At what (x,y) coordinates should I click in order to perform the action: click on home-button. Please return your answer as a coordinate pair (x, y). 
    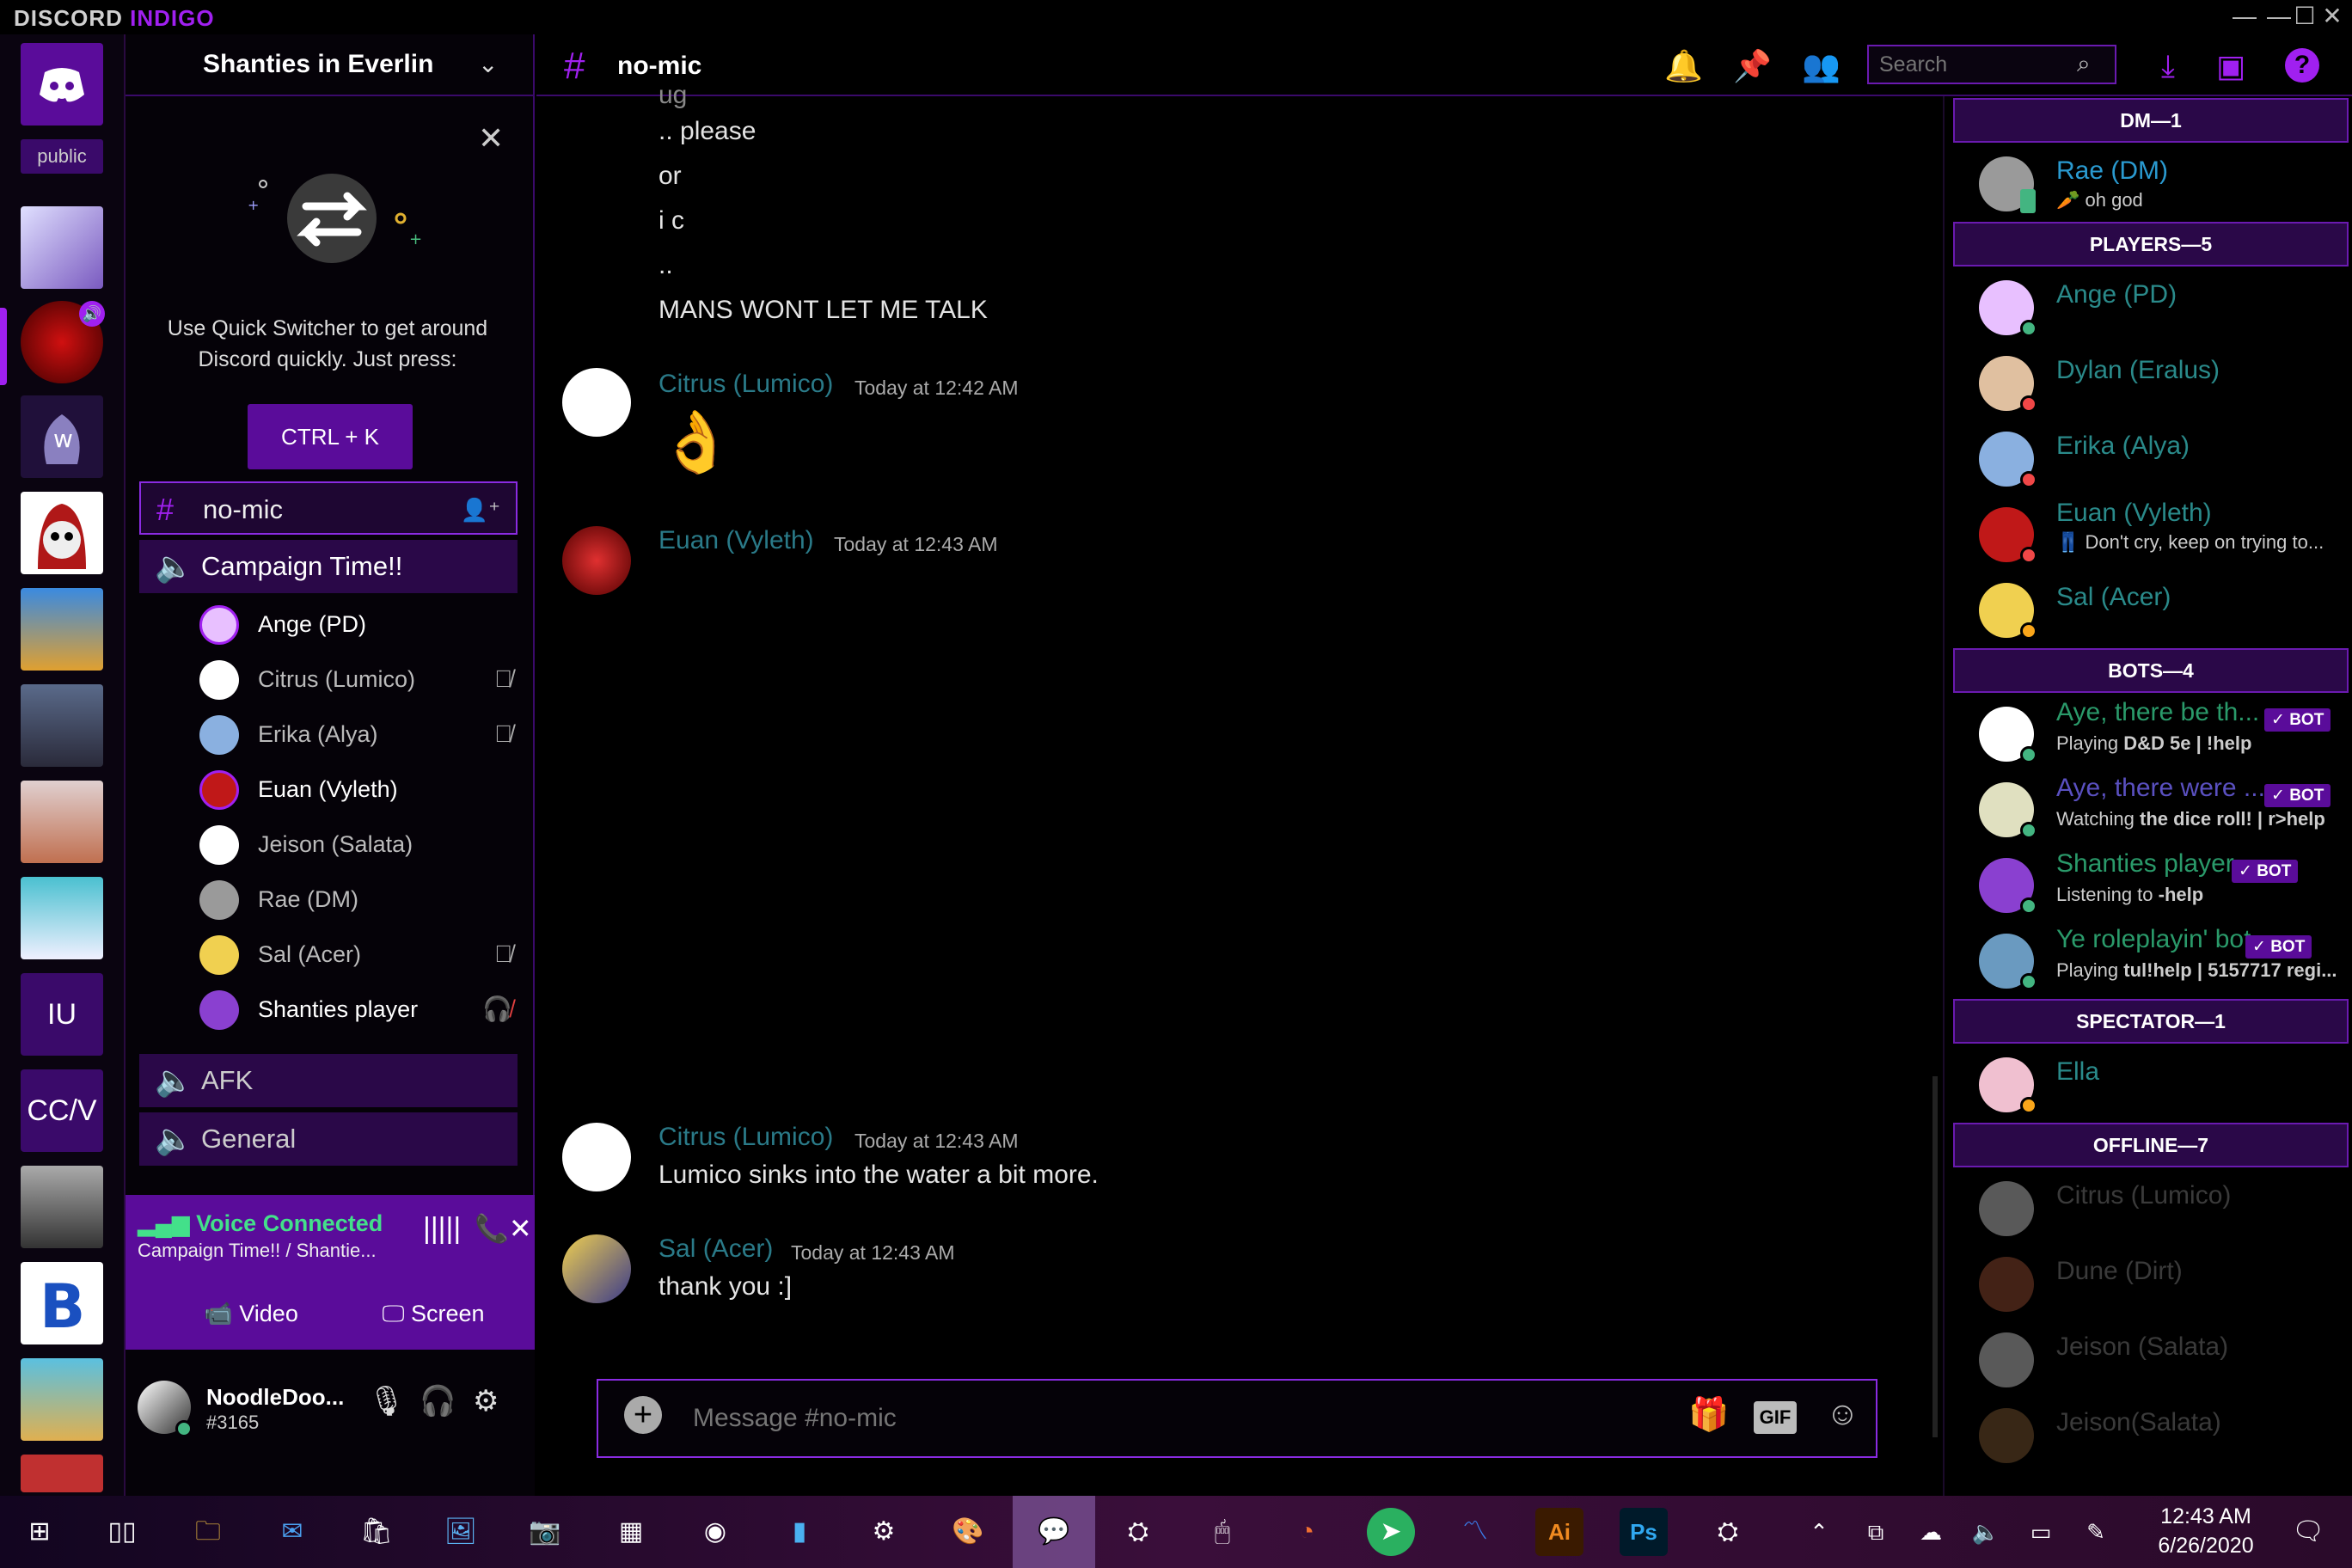
    Looking at the image, I should click on (62, 84).